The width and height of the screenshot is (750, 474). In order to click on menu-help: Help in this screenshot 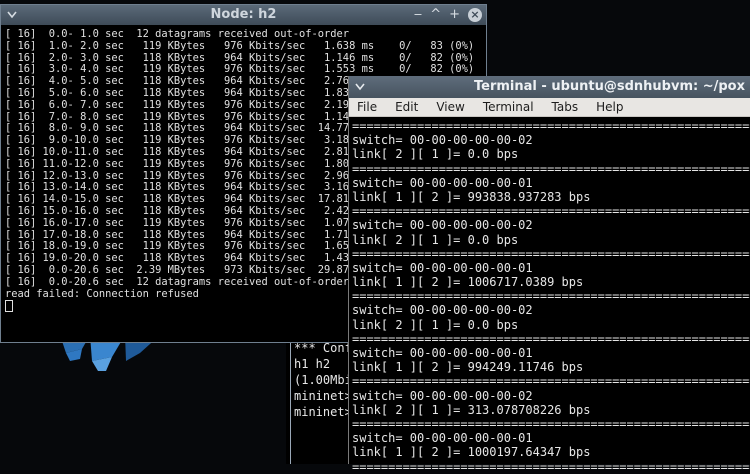, I will do `click(609, 107)`.